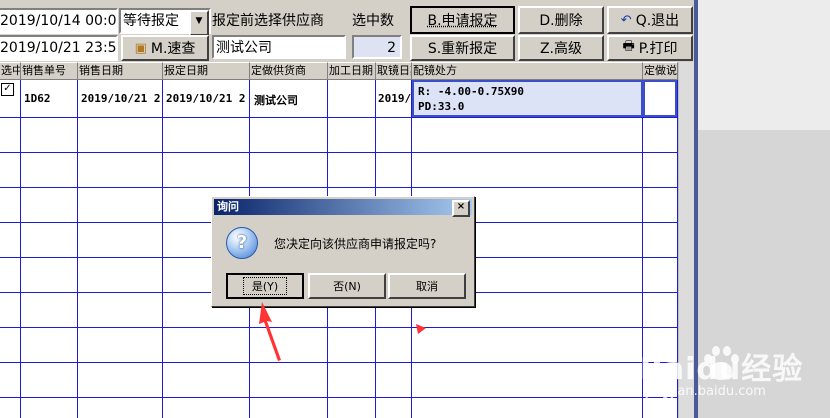 This screenshot has width=830, height=418. Describe the element at coordinates (289, 71) in the screenshot. I see `col-header-supplier: 定做供货商` at that location.